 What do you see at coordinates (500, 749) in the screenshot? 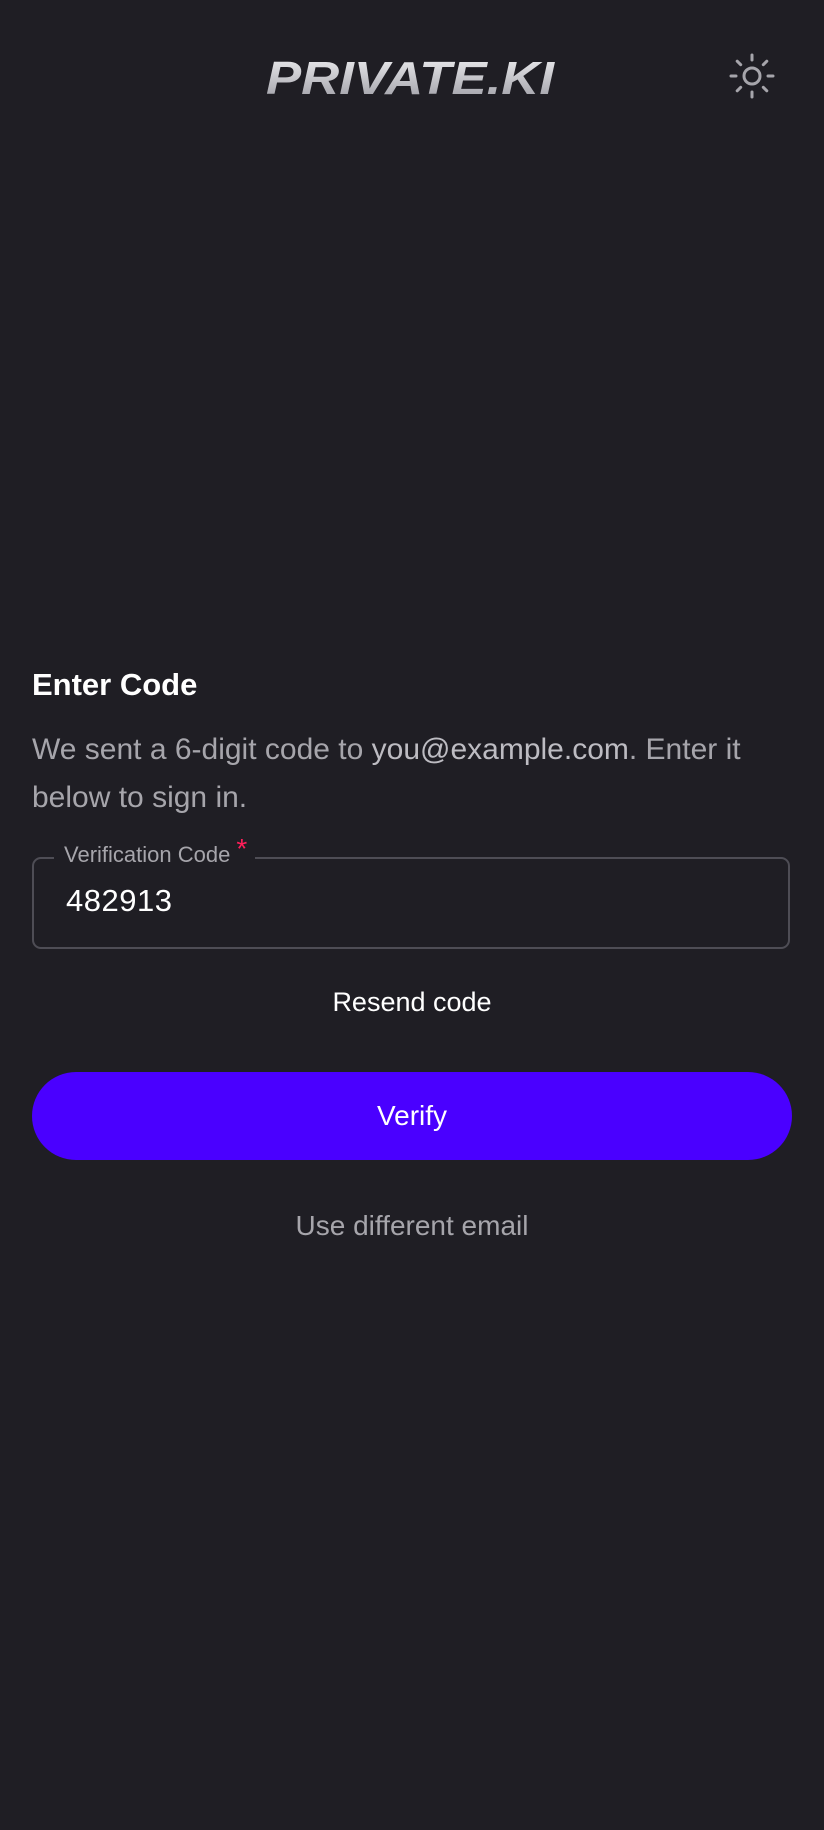
I see `email-address: you@example.com` at bounding box center [500, 749].